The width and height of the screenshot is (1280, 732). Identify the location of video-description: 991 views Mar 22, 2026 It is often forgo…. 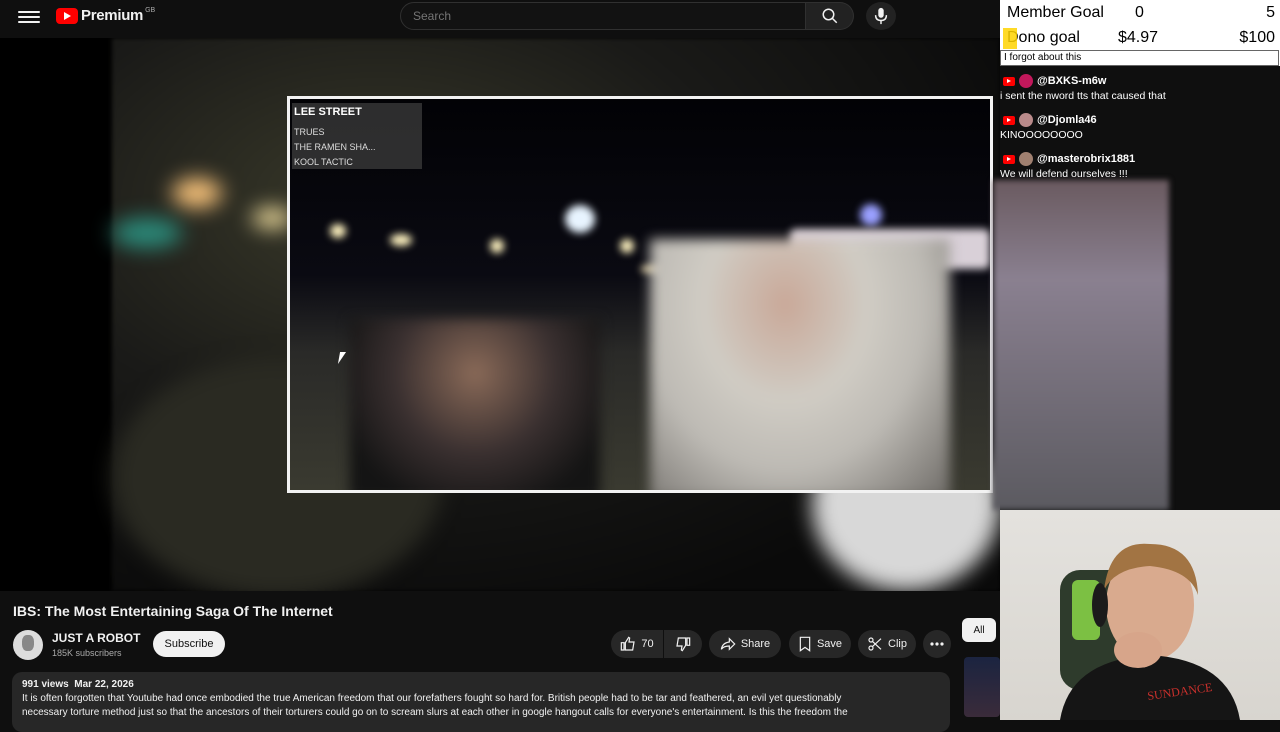
(481, 702).